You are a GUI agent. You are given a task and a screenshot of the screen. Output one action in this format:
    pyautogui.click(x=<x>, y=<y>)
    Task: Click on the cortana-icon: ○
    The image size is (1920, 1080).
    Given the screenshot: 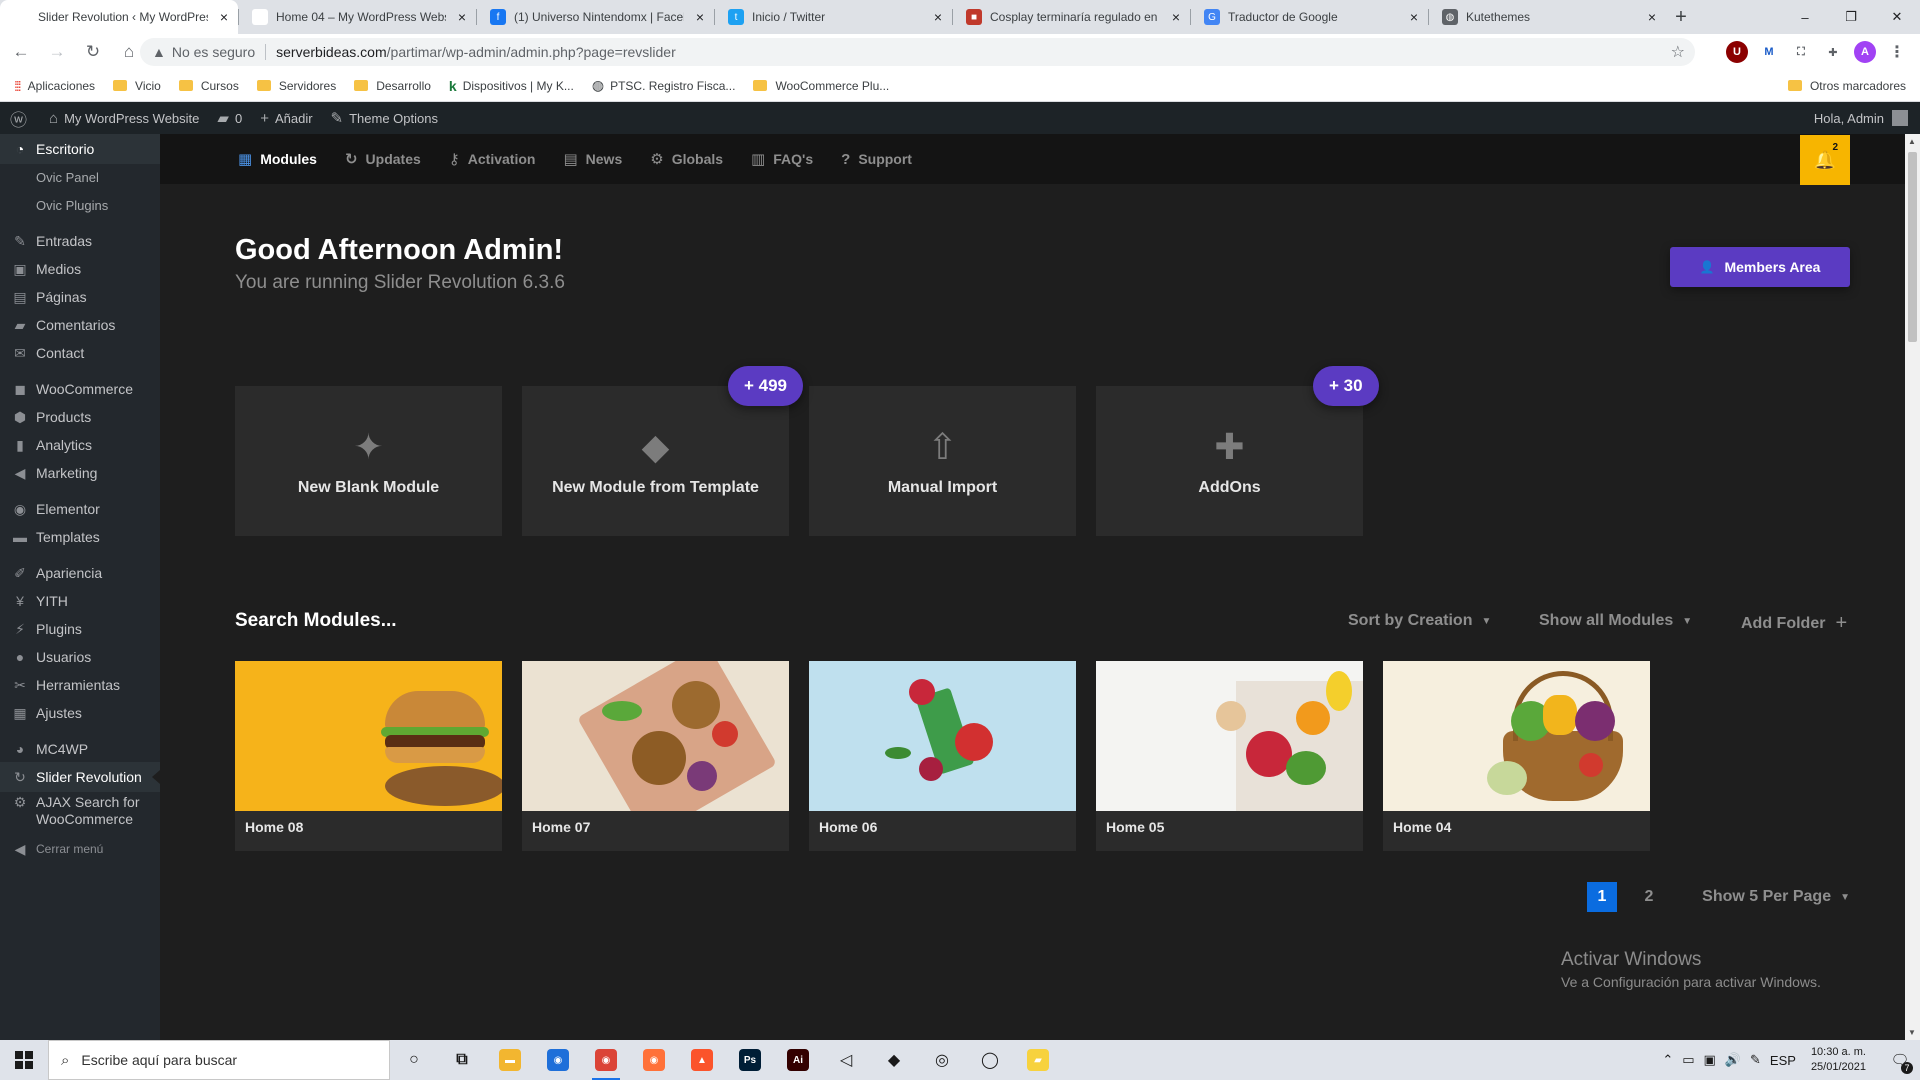 What is the action you would take?
    pyautogui.click(x=414, y=1060)
    